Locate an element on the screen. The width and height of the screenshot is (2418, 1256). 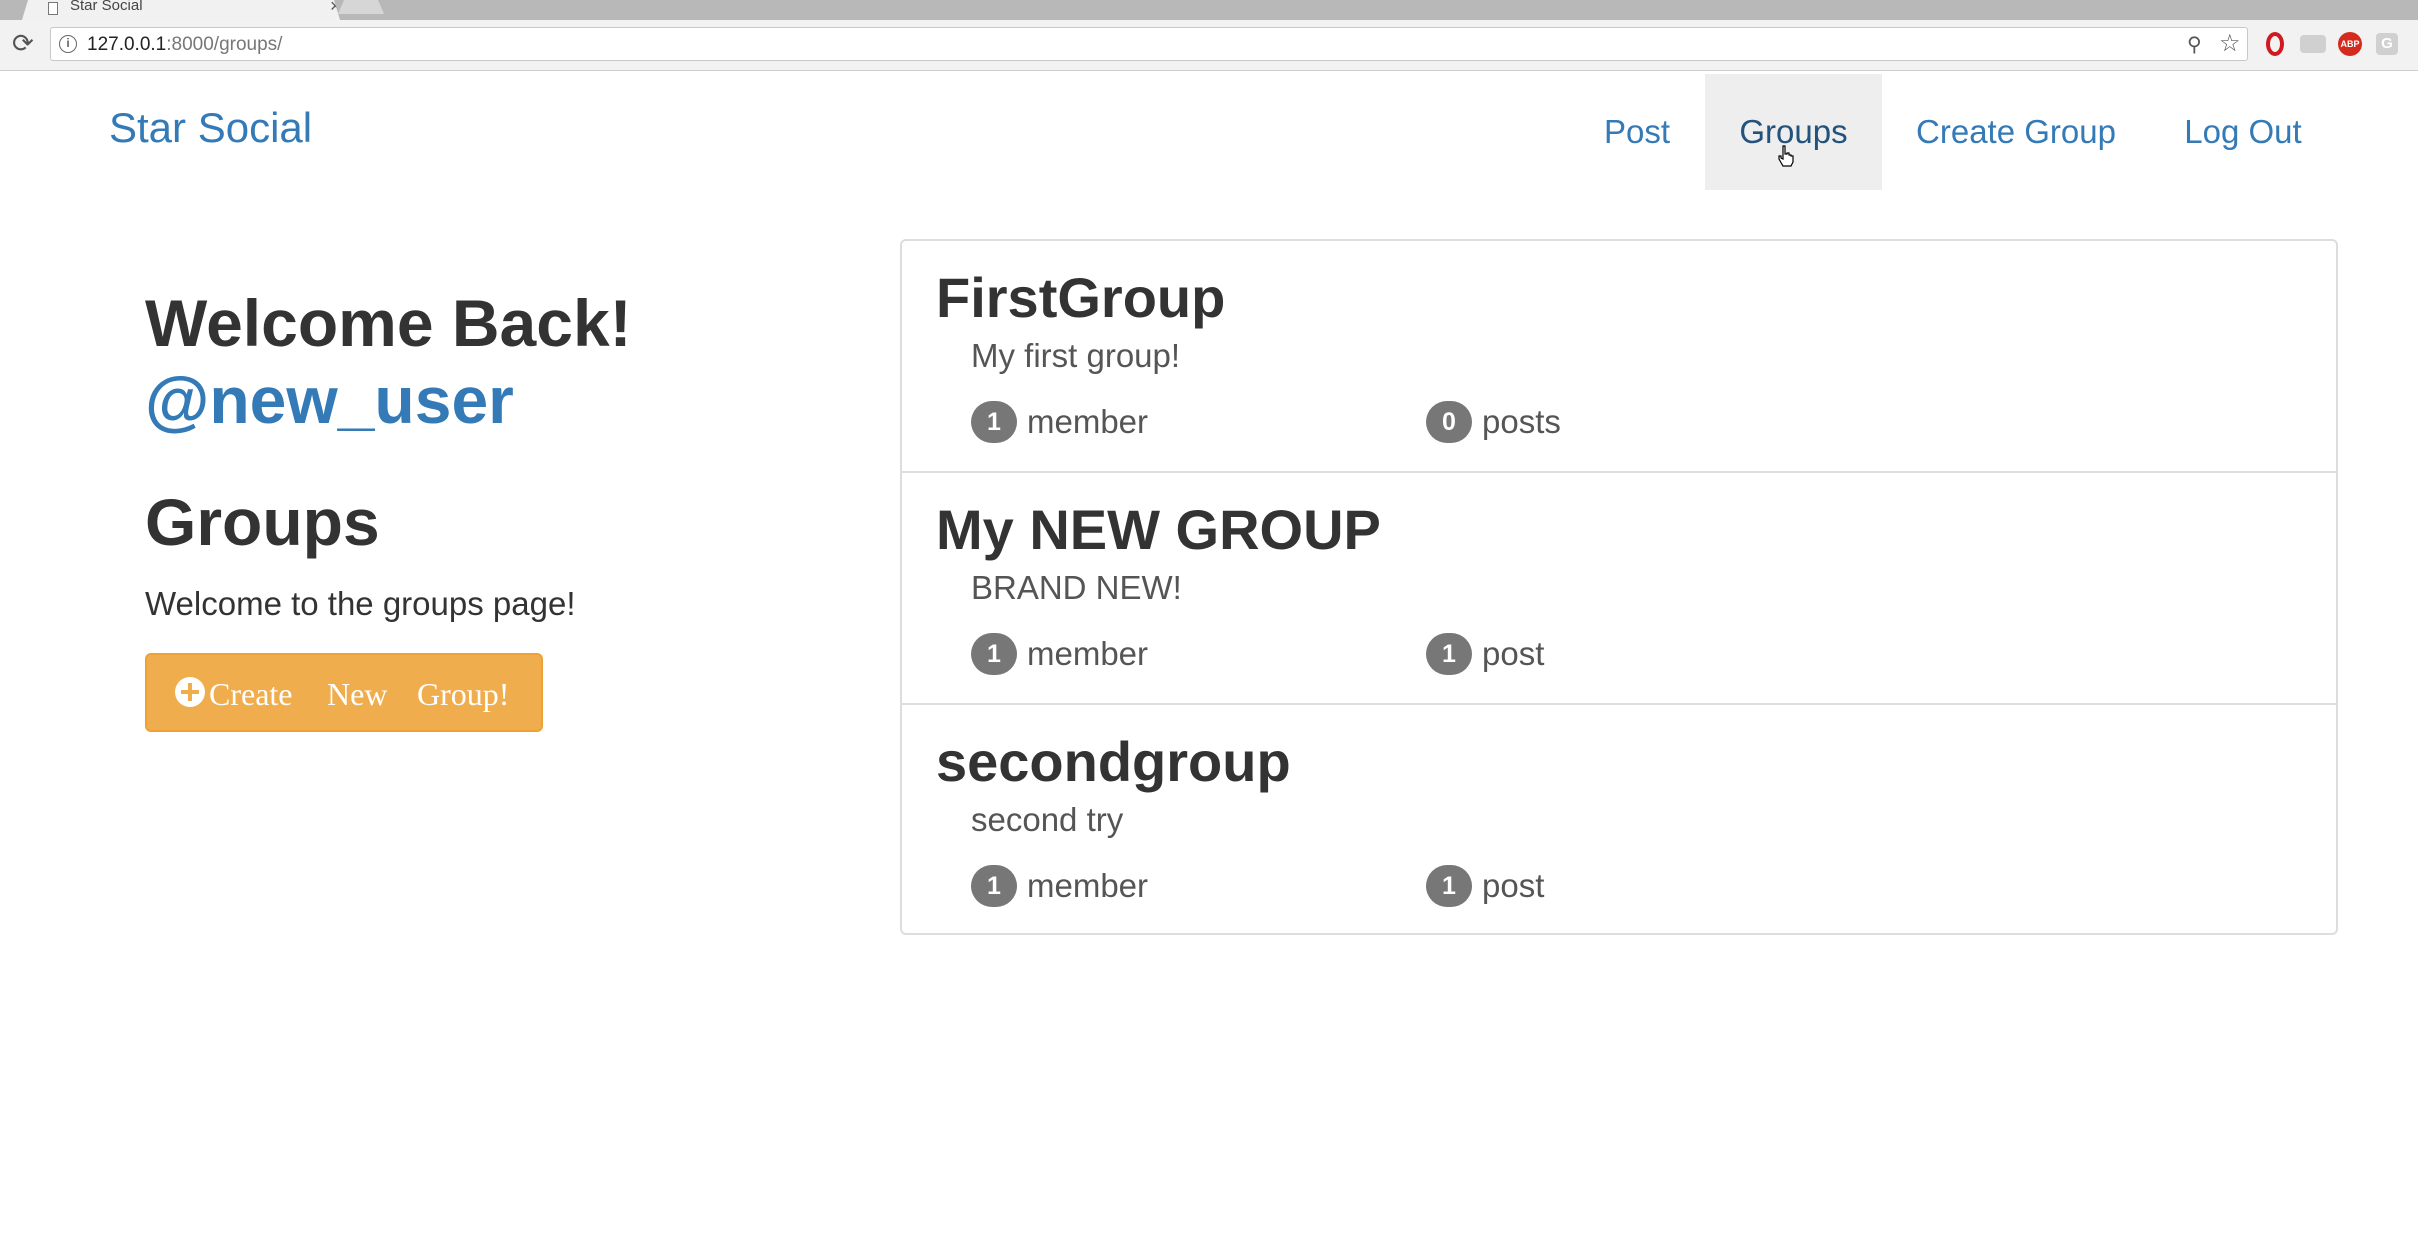
group-name: My NEW GROUP is located at coordinates (1158, 530).